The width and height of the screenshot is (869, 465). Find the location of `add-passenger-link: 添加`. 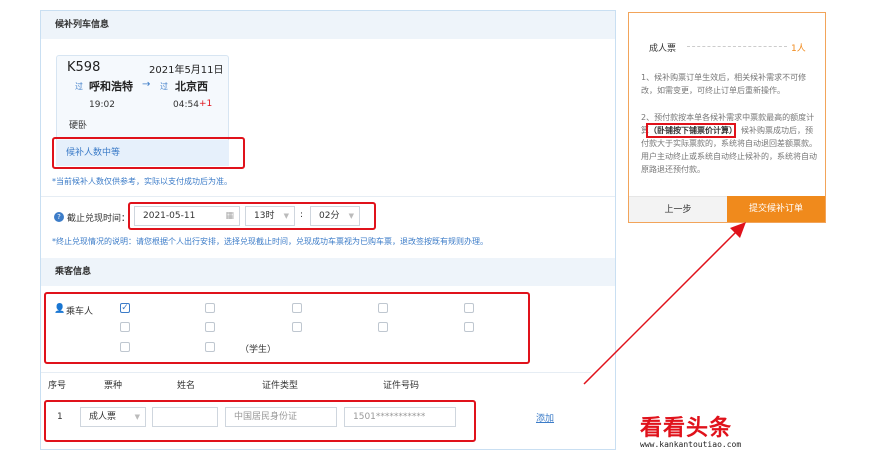

add-passenger-link: 添加 is located at coordinates (545, 417).